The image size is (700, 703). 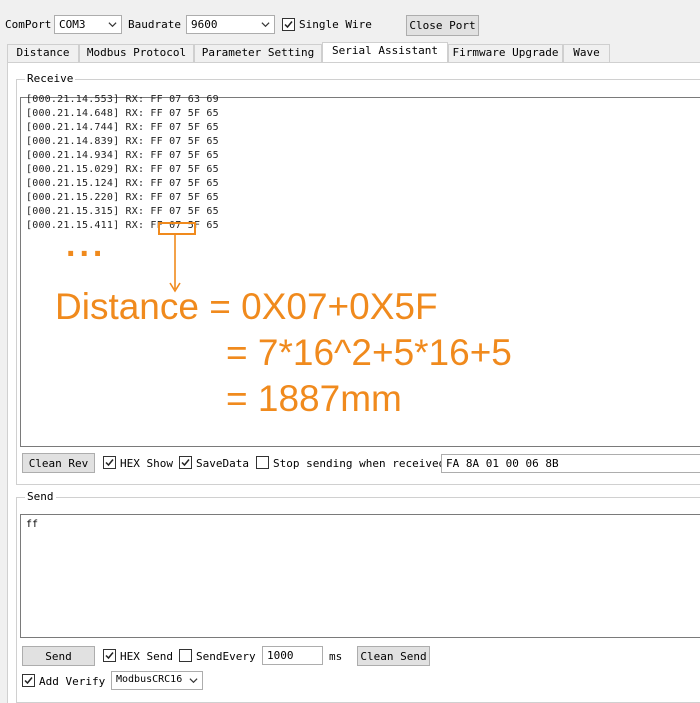 I want to click on send-interval-input: 1000, so click(x=292, y=655).